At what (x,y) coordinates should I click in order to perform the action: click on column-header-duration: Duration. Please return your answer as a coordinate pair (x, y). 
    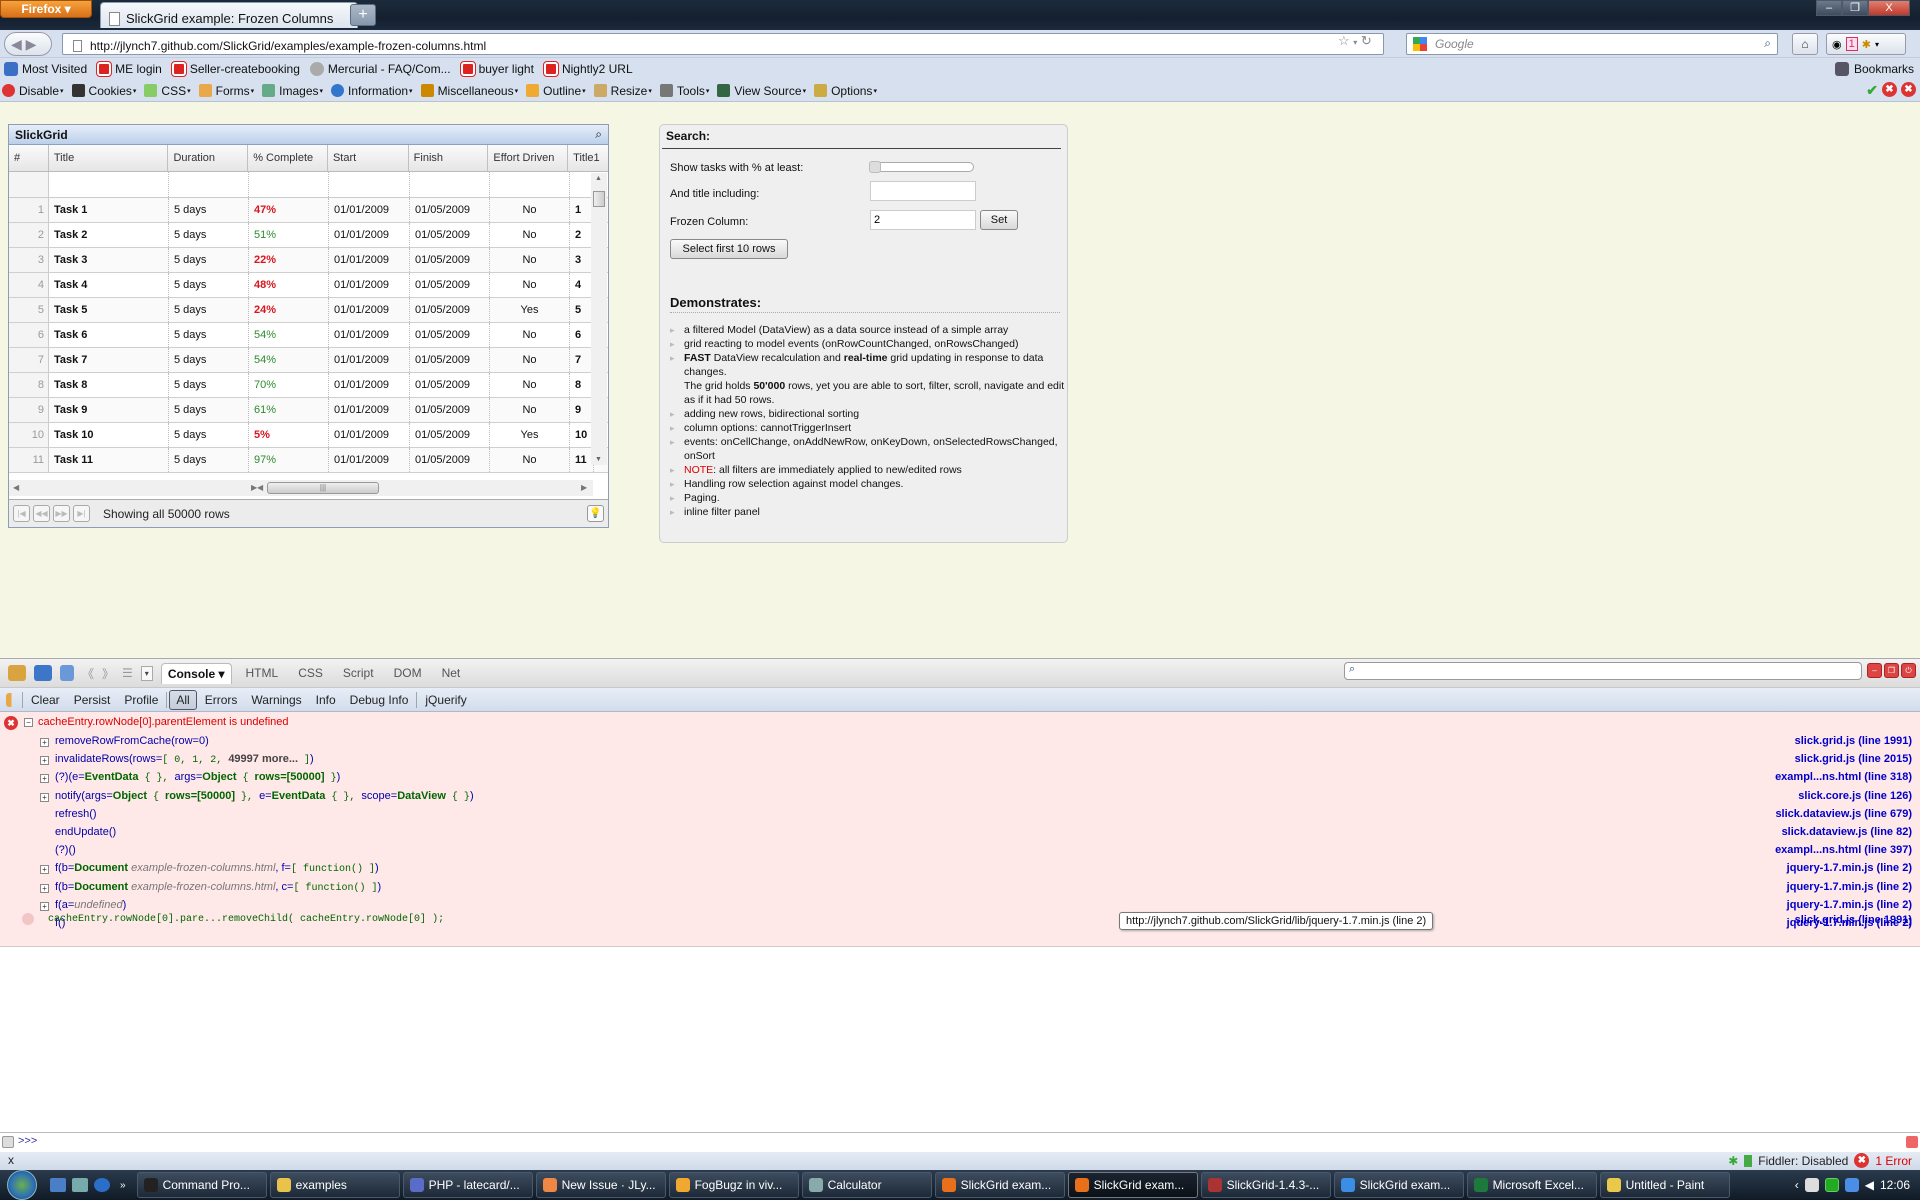
    Looking at the image, I should click on (208, 158).